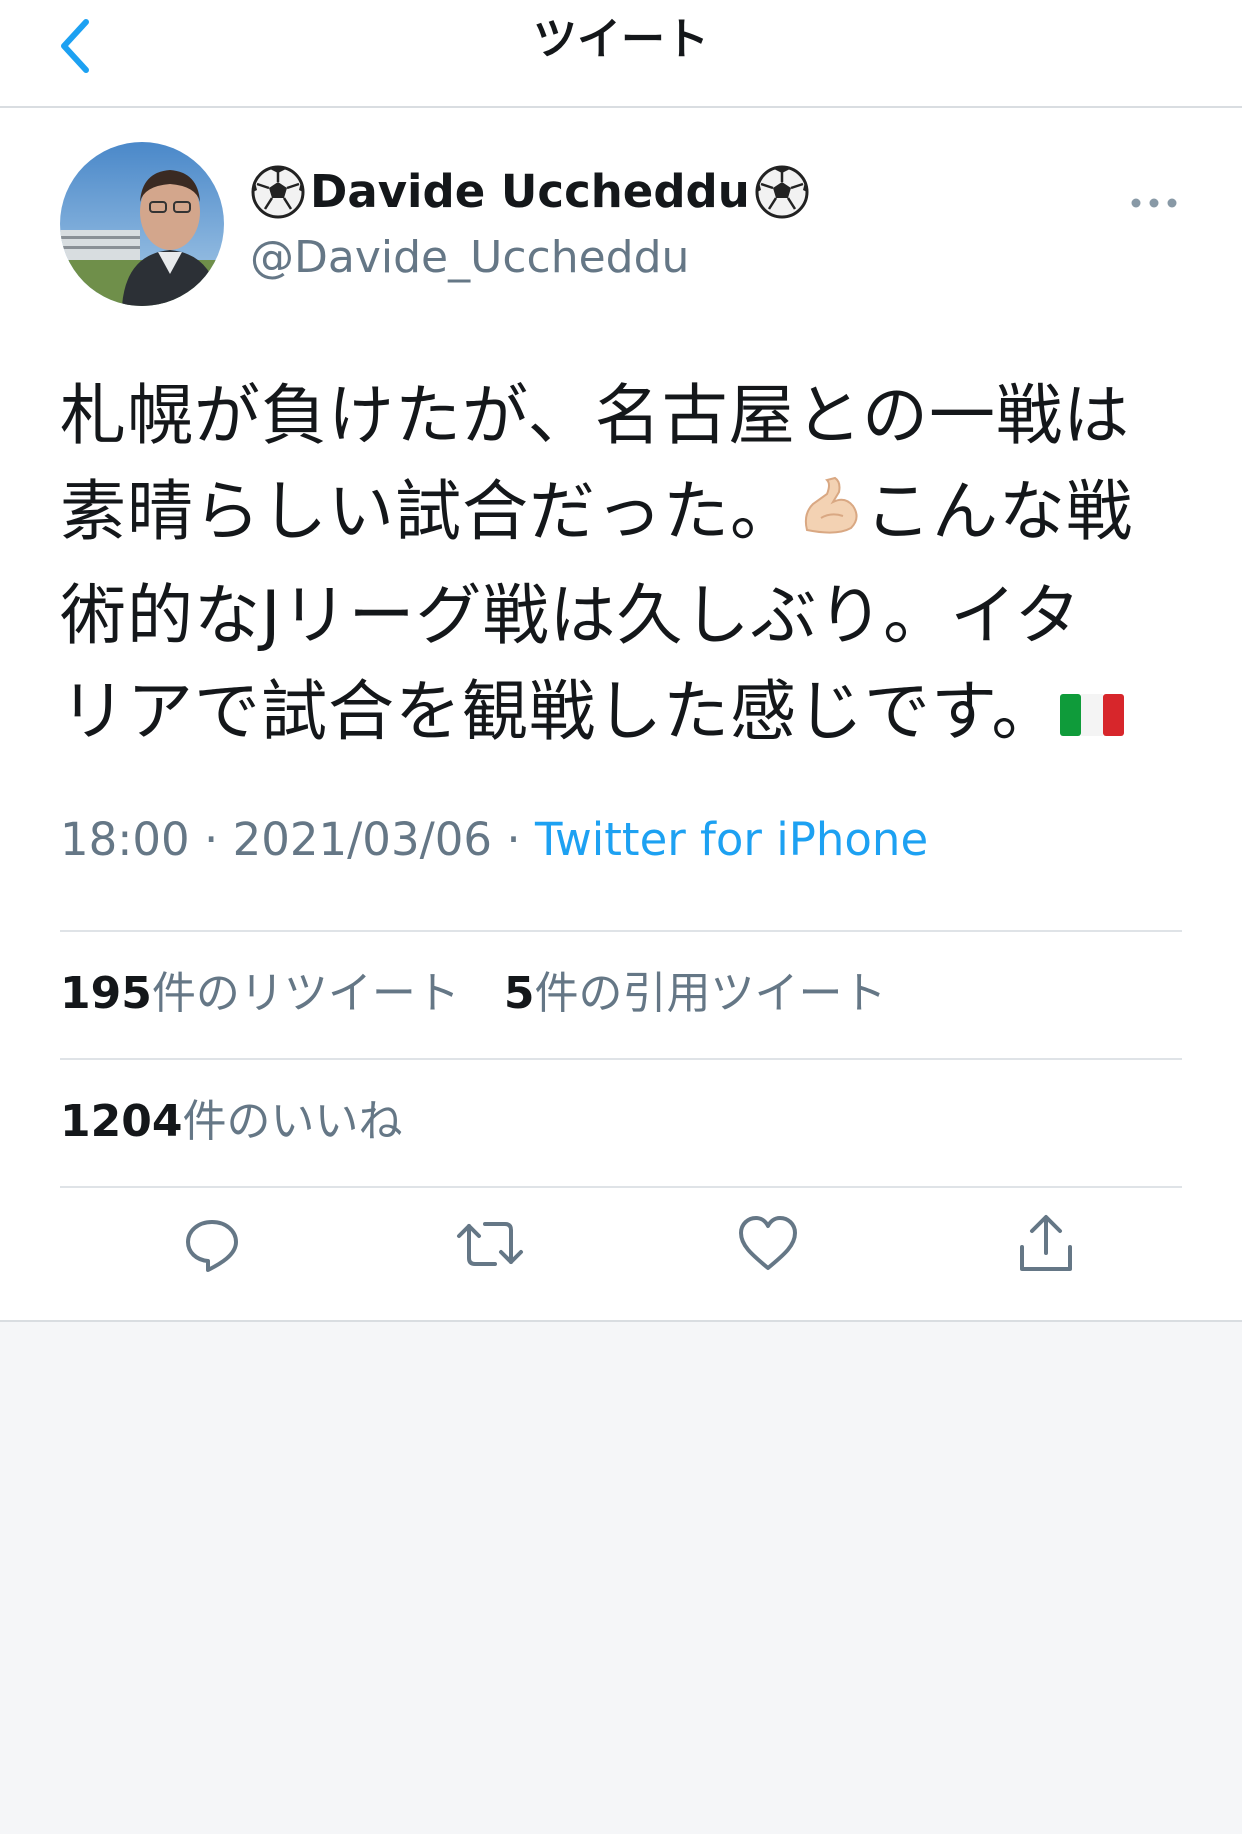 This screenshot has width=1242, height=1834. I want to click on reply-button, so click(212, 1244).